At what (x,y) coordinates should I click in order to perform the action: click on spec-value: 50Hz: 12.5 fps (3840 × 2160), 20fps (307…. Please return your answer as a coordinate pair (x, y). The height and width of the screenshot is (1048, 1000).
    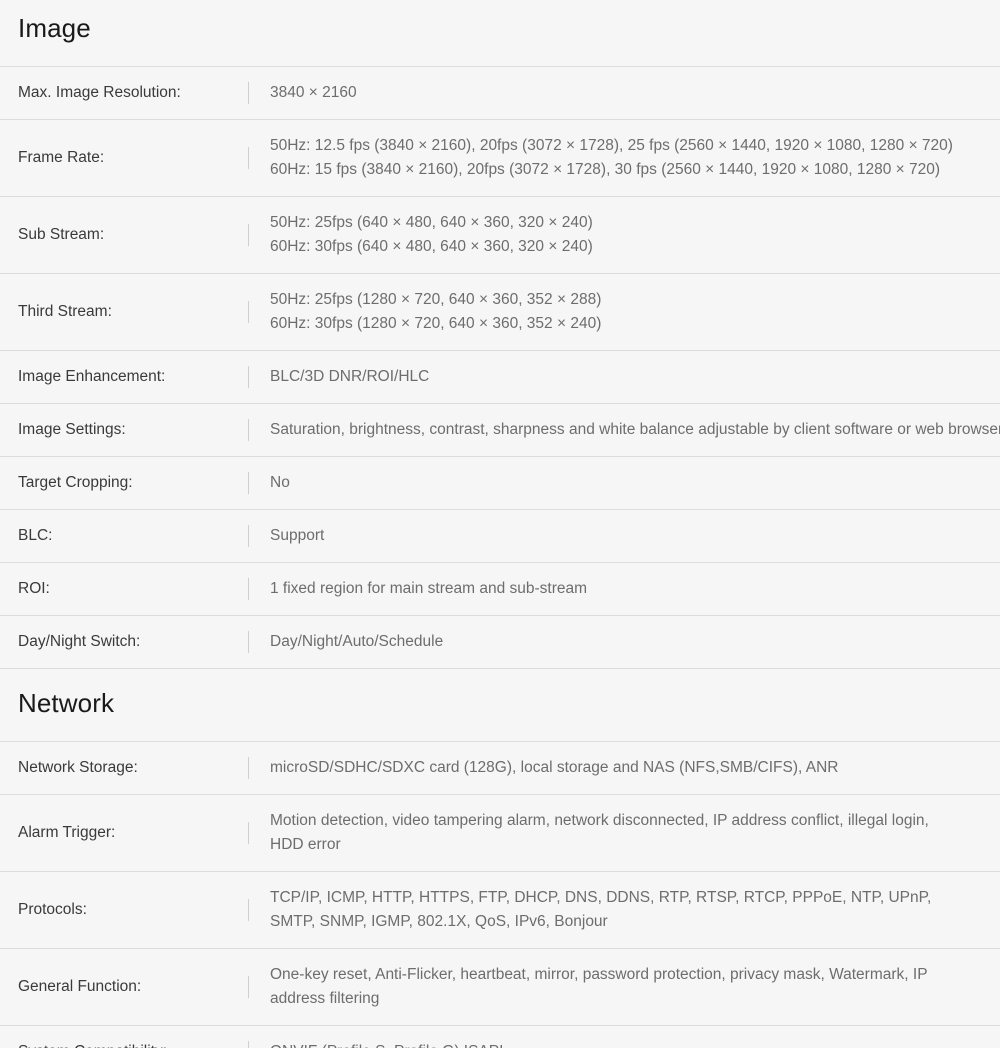
    Looking at the image, I should click on (624, 157).